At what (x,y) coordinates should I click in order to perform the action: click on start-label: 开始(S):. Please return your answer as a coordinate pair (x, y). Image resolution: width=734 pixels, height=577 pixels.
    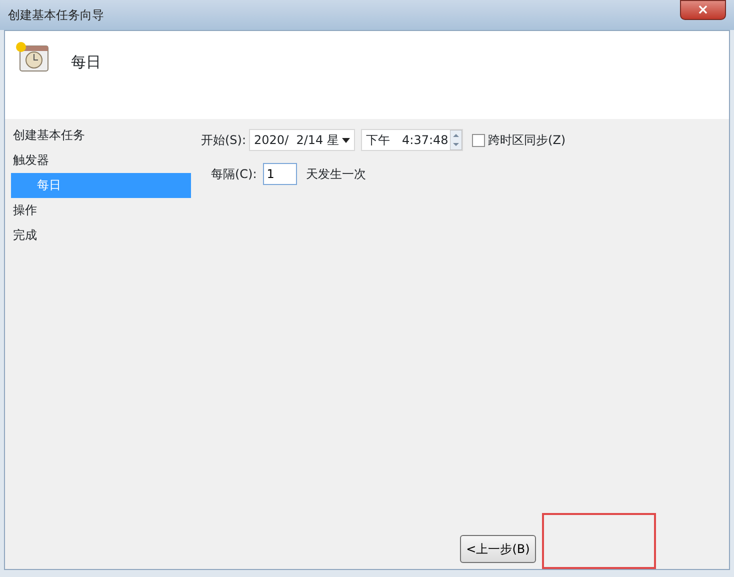
    Looking at the image, I should click on (223, 140).